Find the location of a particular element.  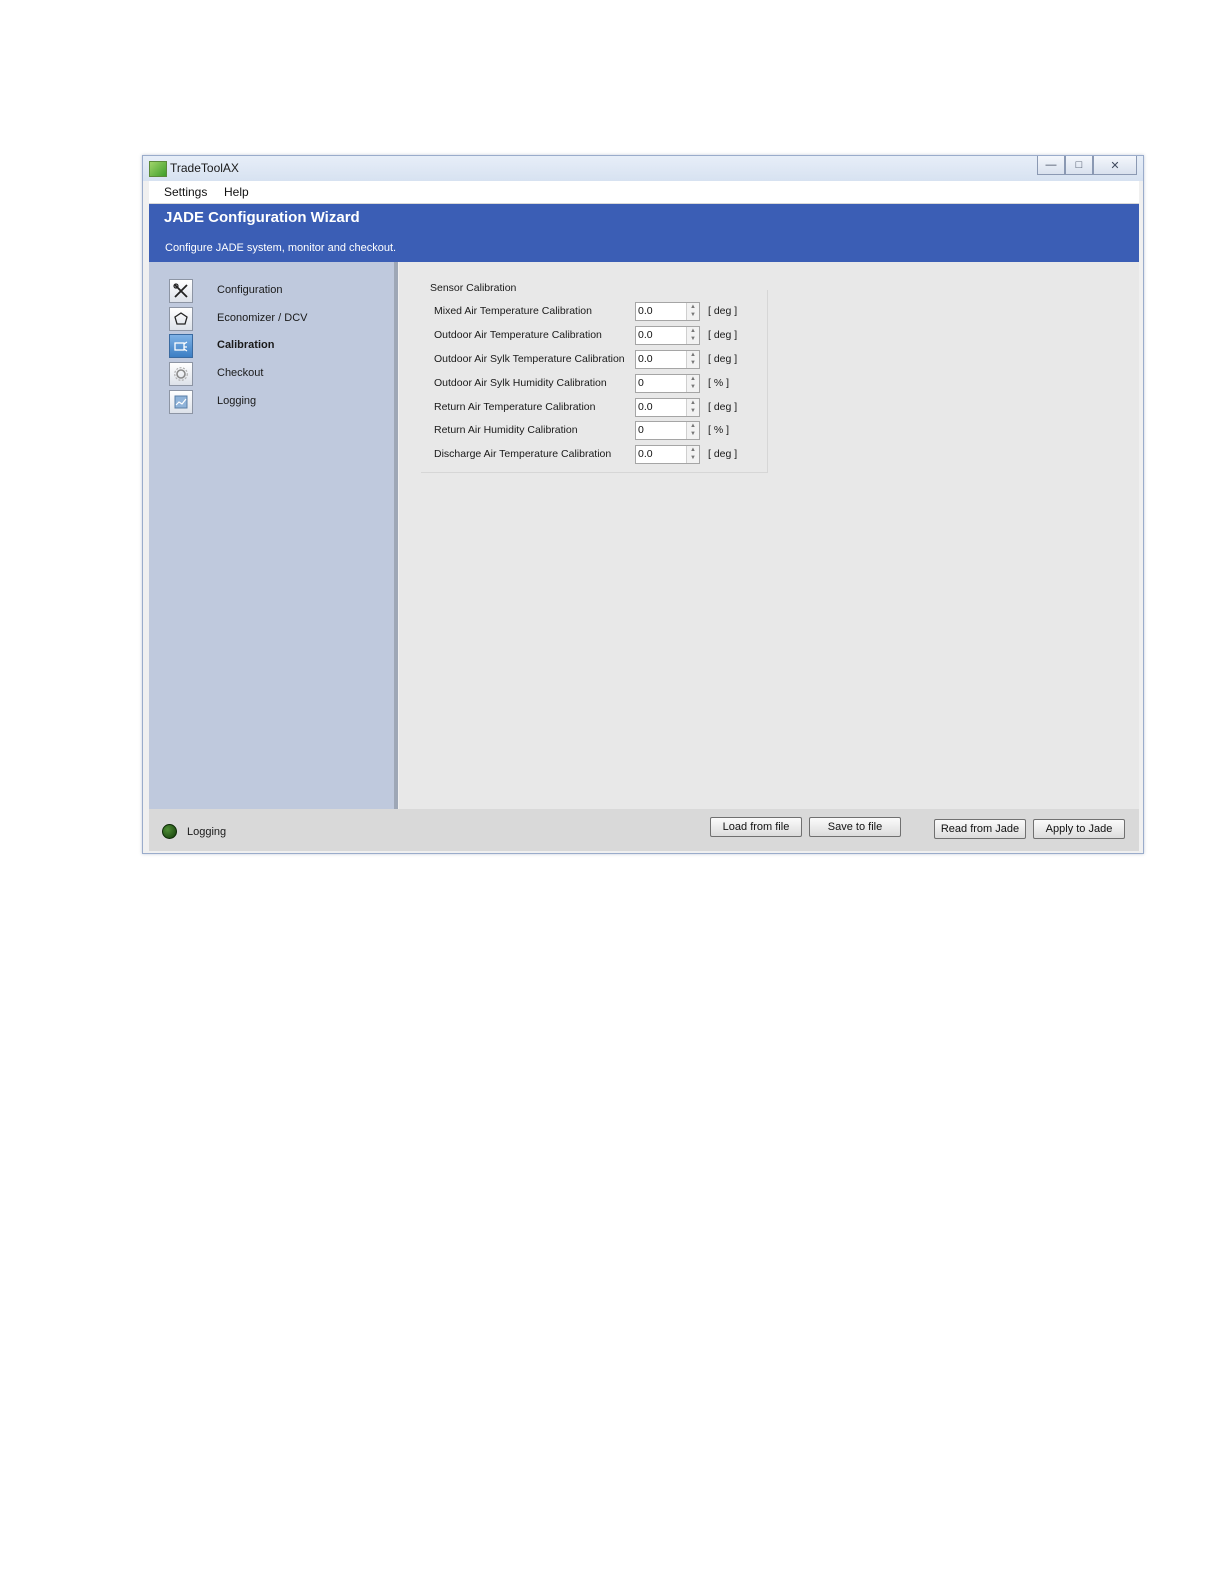

minimize-button: — is located at coordinates (1051, 165).